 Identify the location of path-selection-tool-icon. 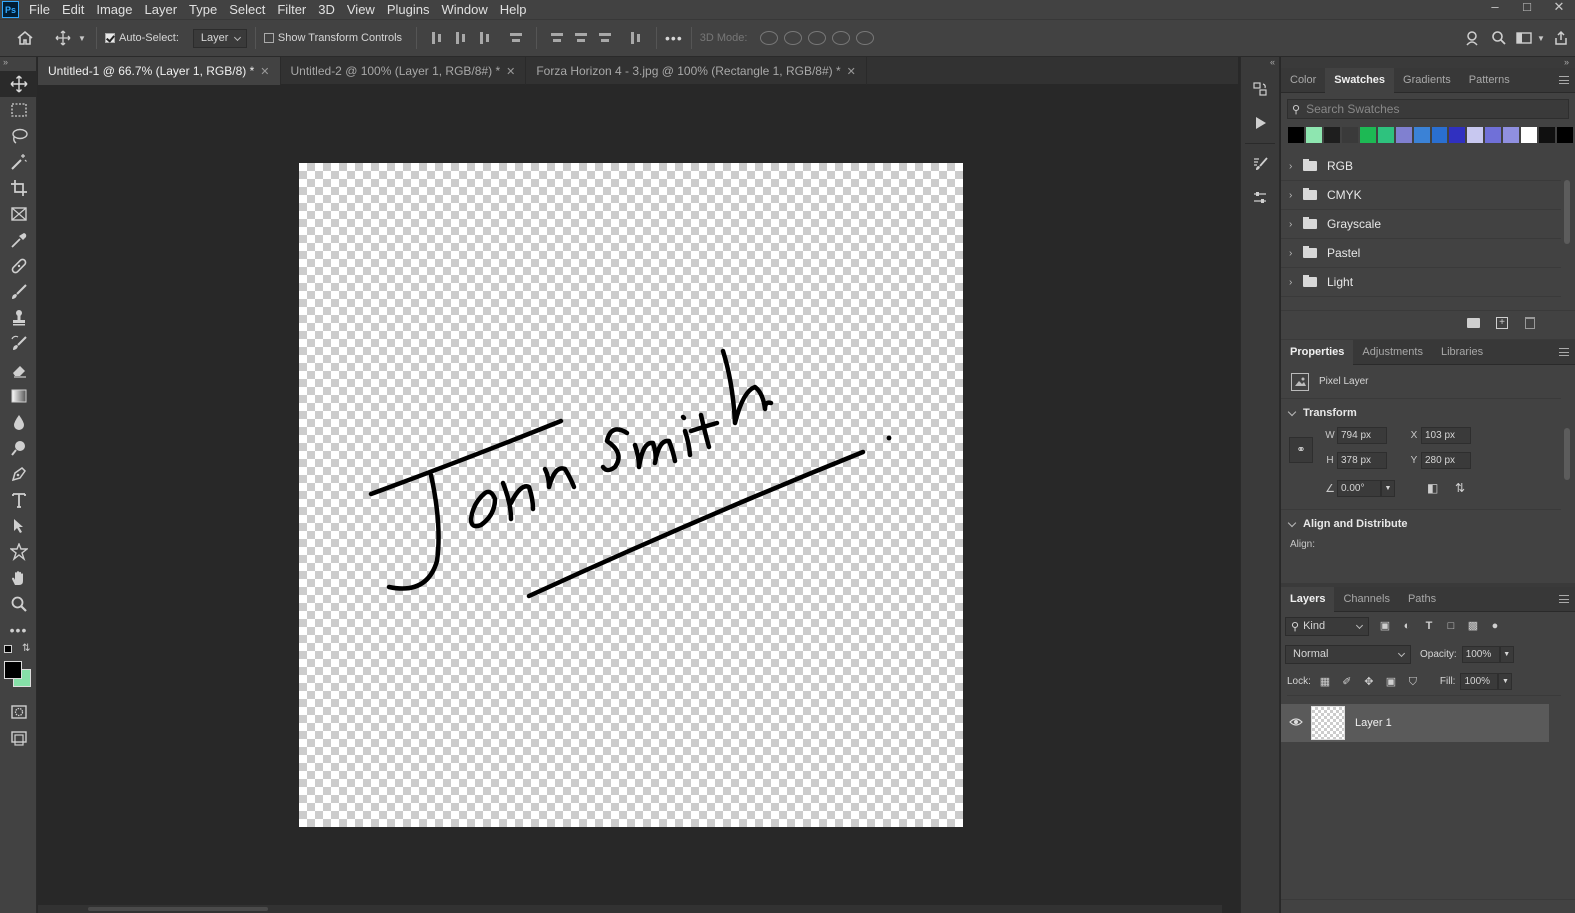
(18, 526).